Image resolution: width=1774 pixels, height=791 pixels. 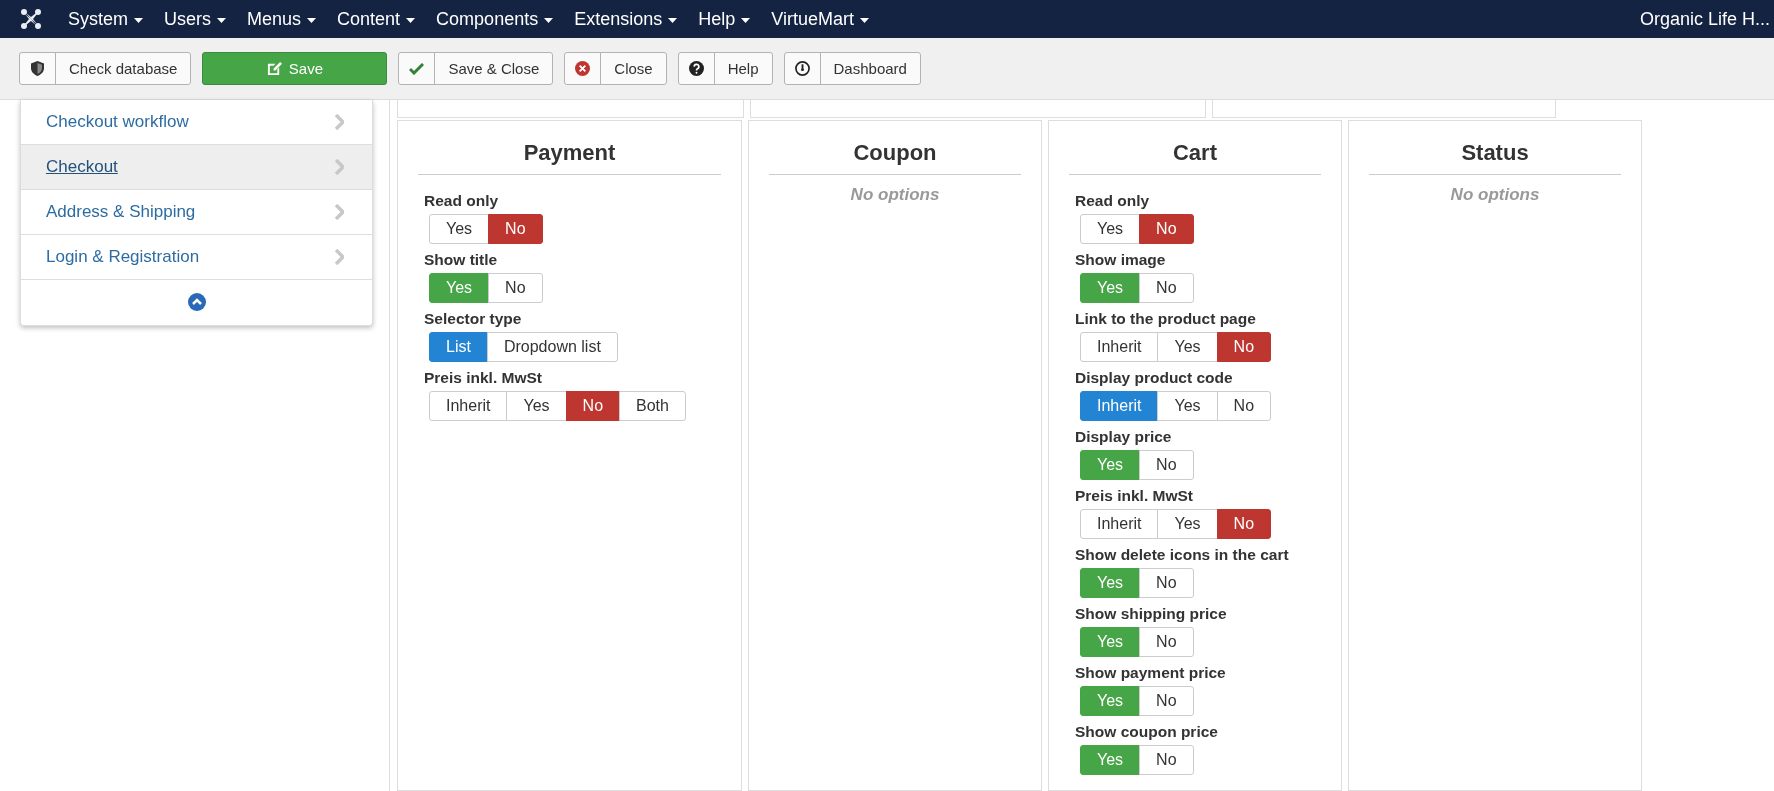 I want to click on toggle-option: Dropdown list, so click(x=552, y=347).